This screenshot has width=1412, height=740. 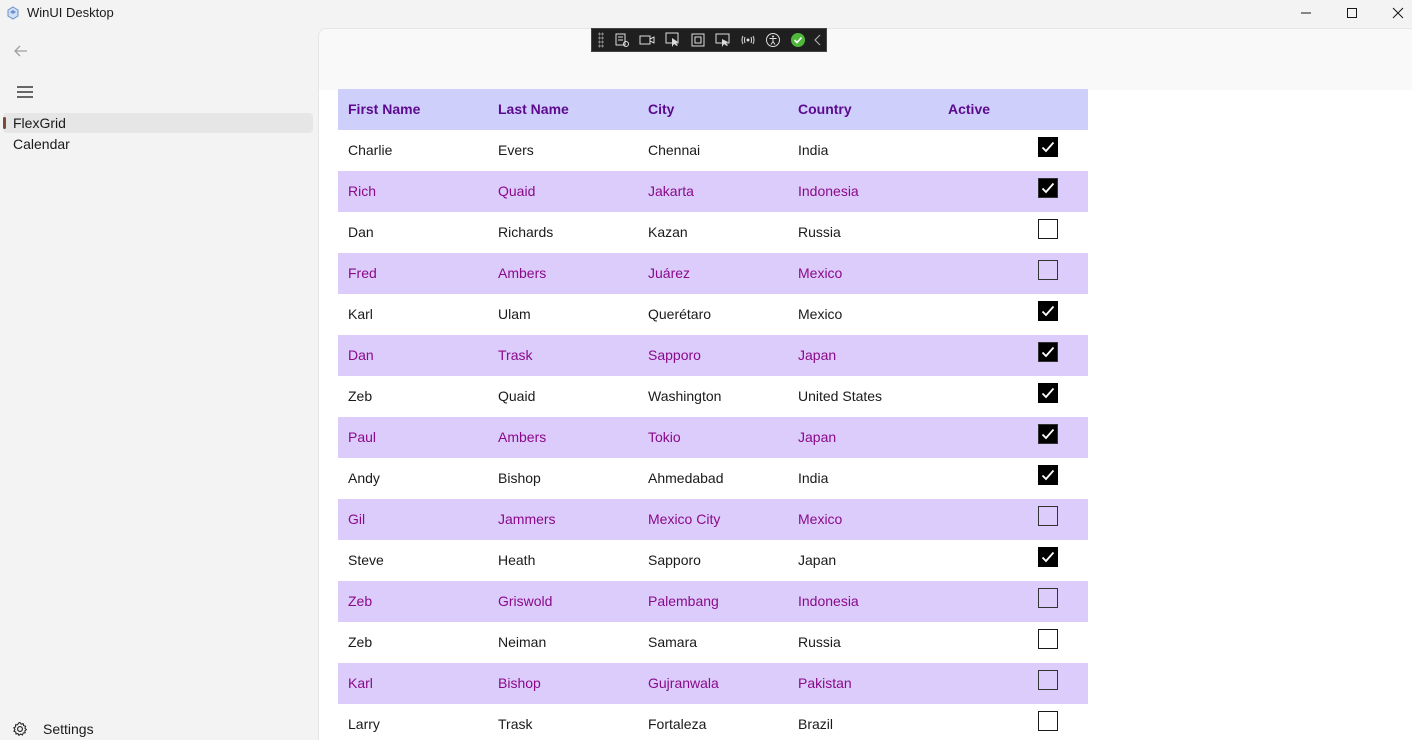 I want to click on table-row: Zeb Neiman Samara Russia, so click(x=713, y=642).